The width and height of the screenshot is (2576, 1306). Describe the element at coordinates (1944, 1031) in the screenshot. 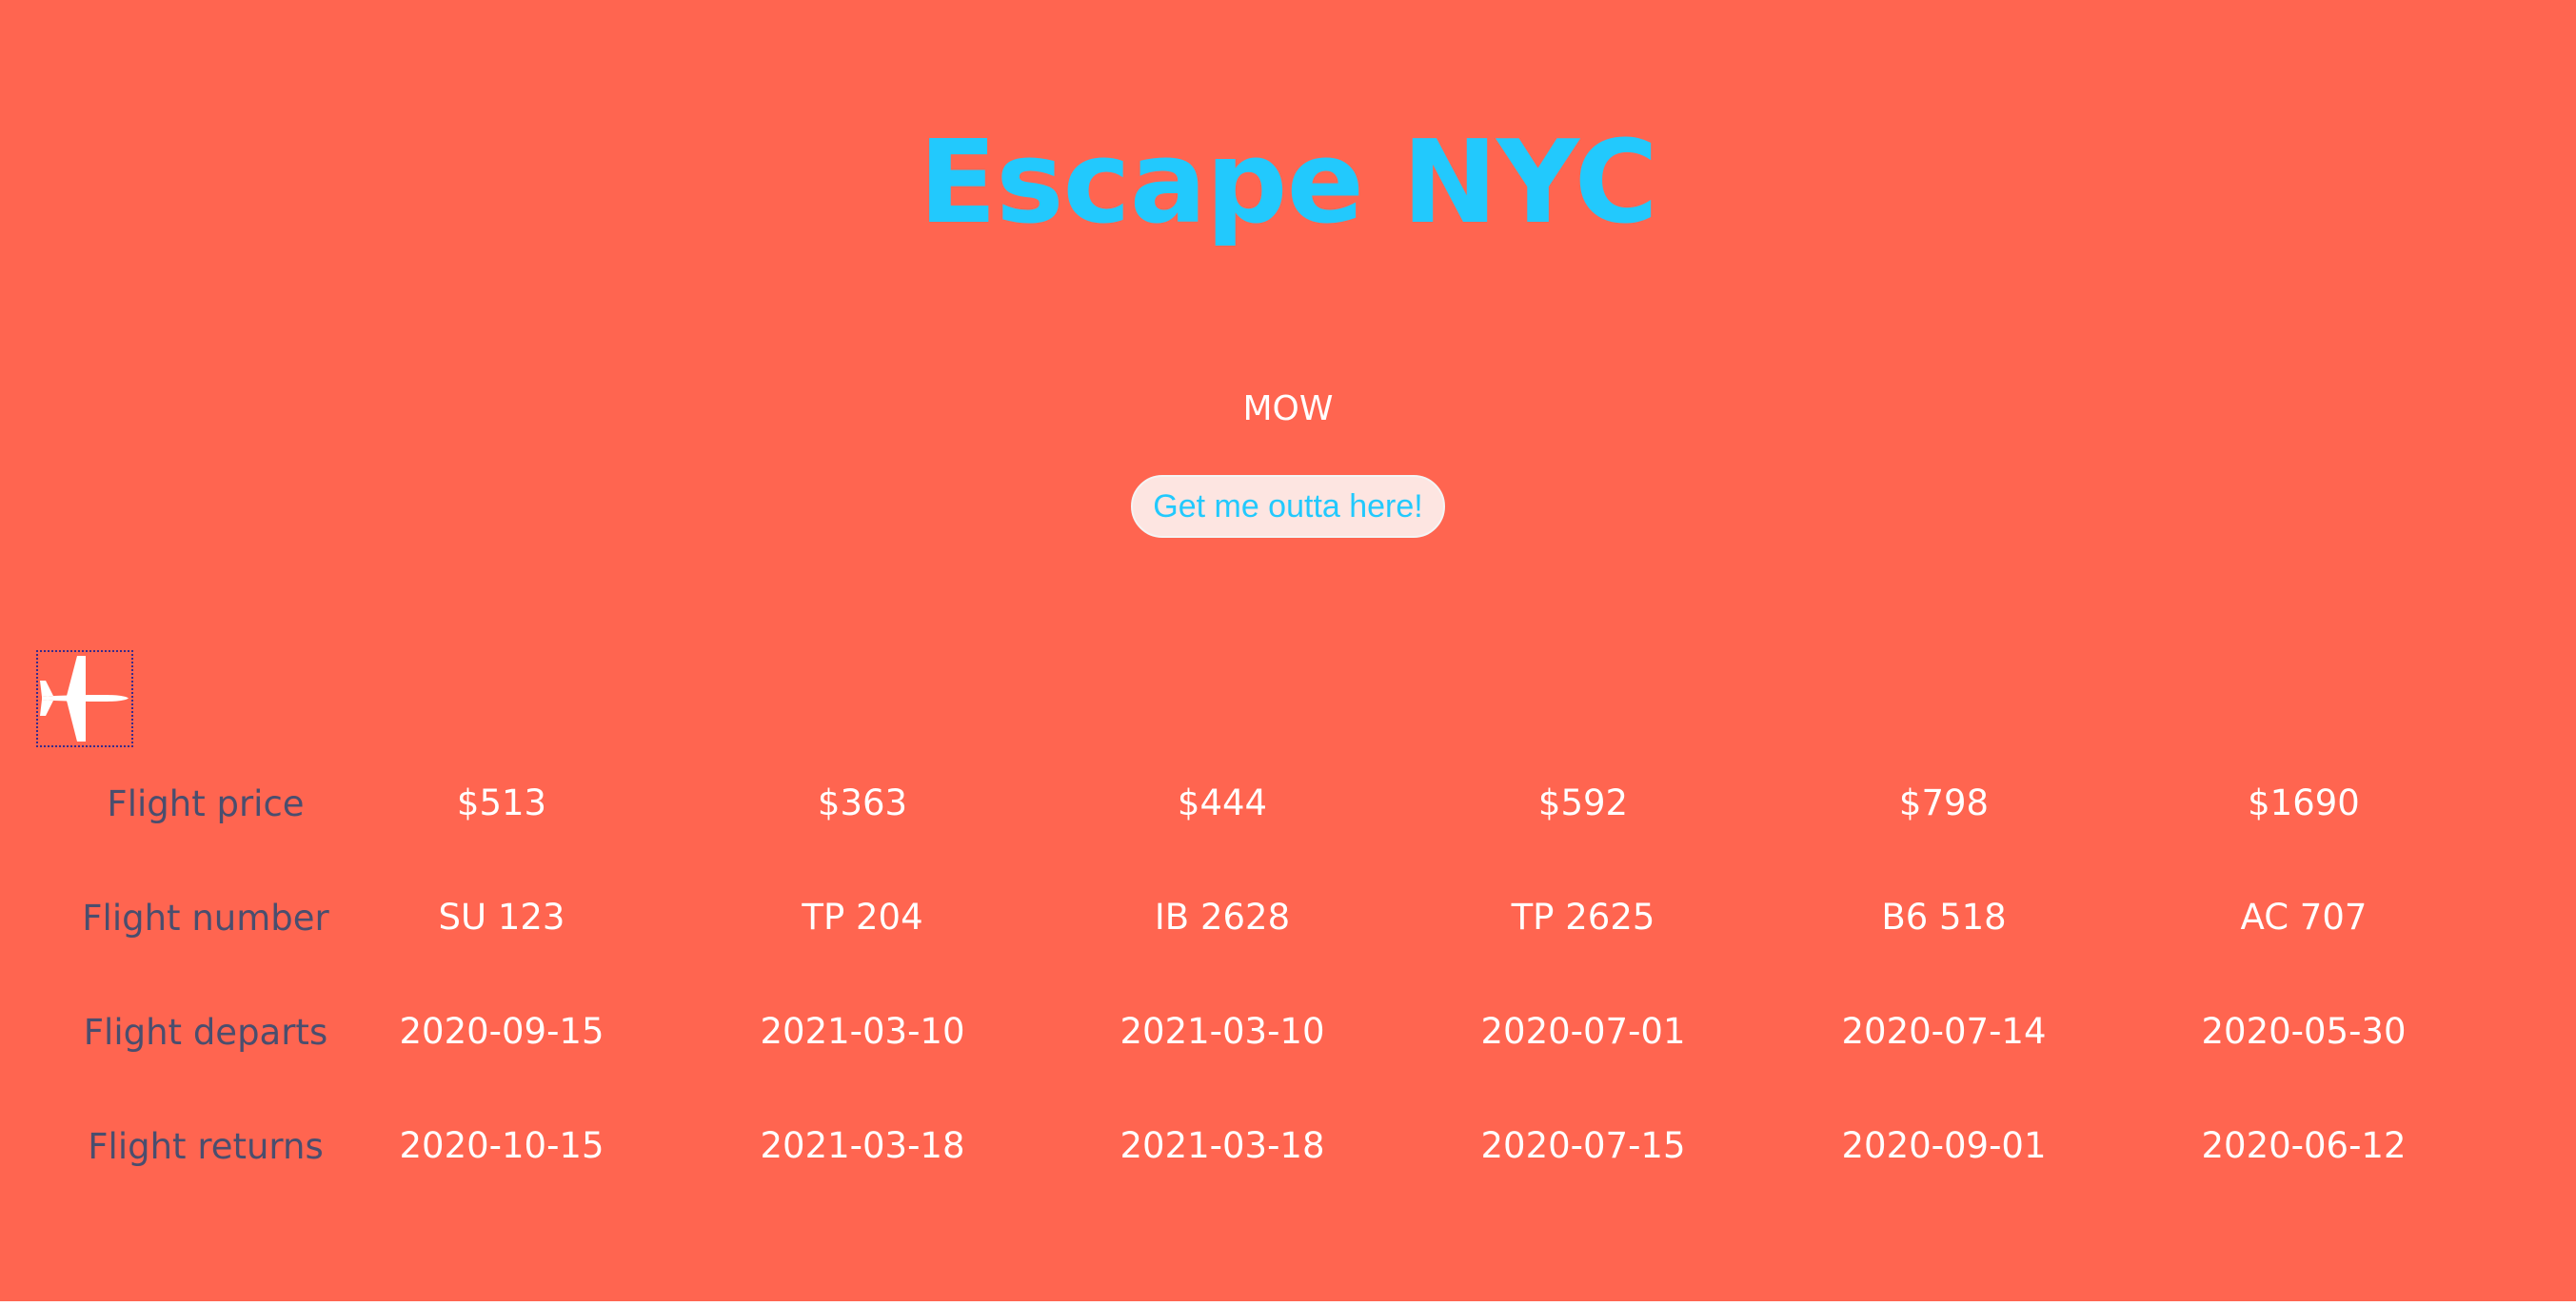

I see `flight-departs-cell: 2020-07-14` at that location.